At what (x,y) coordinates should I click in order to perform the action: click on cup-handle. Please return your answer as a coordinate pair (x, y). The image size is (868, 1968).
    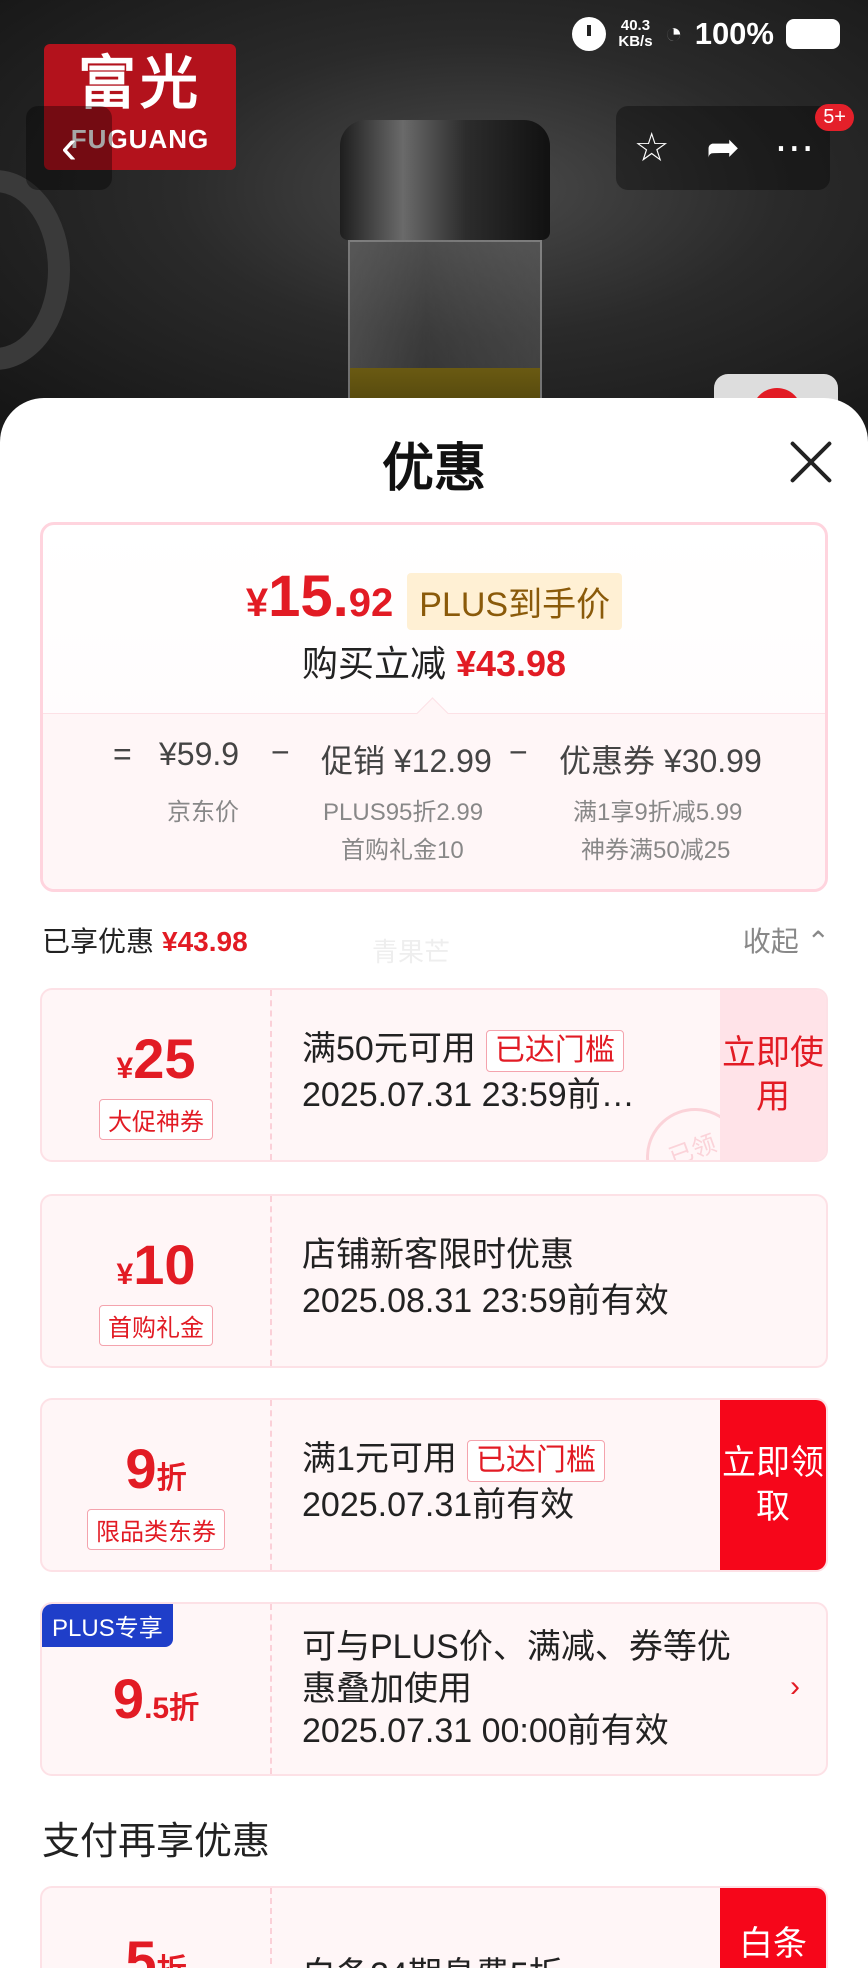
    Looking at the image, I should click on (35, 270).